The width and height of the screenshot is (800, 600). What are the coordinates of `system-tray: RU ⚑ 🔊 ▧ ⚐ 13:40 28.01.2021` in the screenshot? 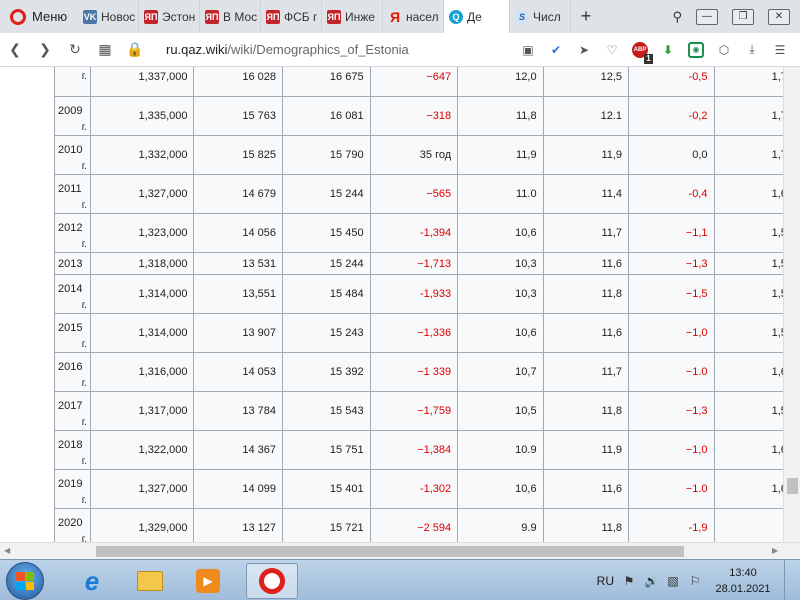 It's located at (698, 580).